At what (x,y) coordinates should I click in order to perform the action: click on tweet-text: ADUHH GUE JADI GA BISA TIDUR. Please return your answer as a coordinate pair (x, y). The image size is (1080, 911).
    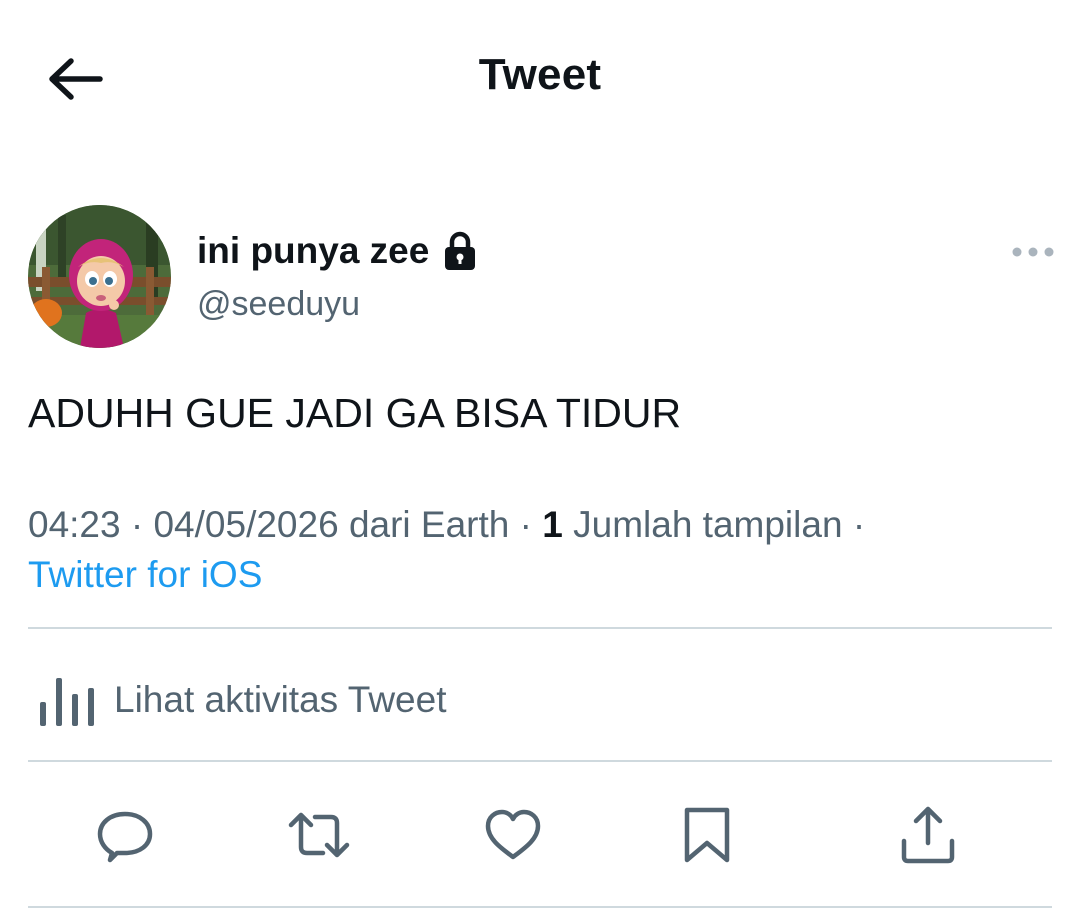
    Looking at the image, I should click on (355, 413).